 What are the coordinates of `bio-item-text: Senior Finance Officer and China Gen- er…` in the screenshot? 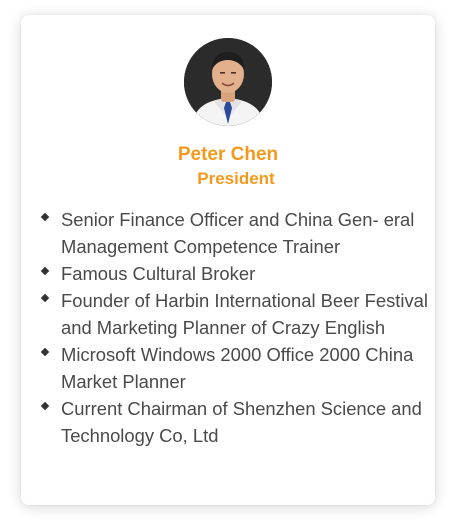 It's located at (238, 233).